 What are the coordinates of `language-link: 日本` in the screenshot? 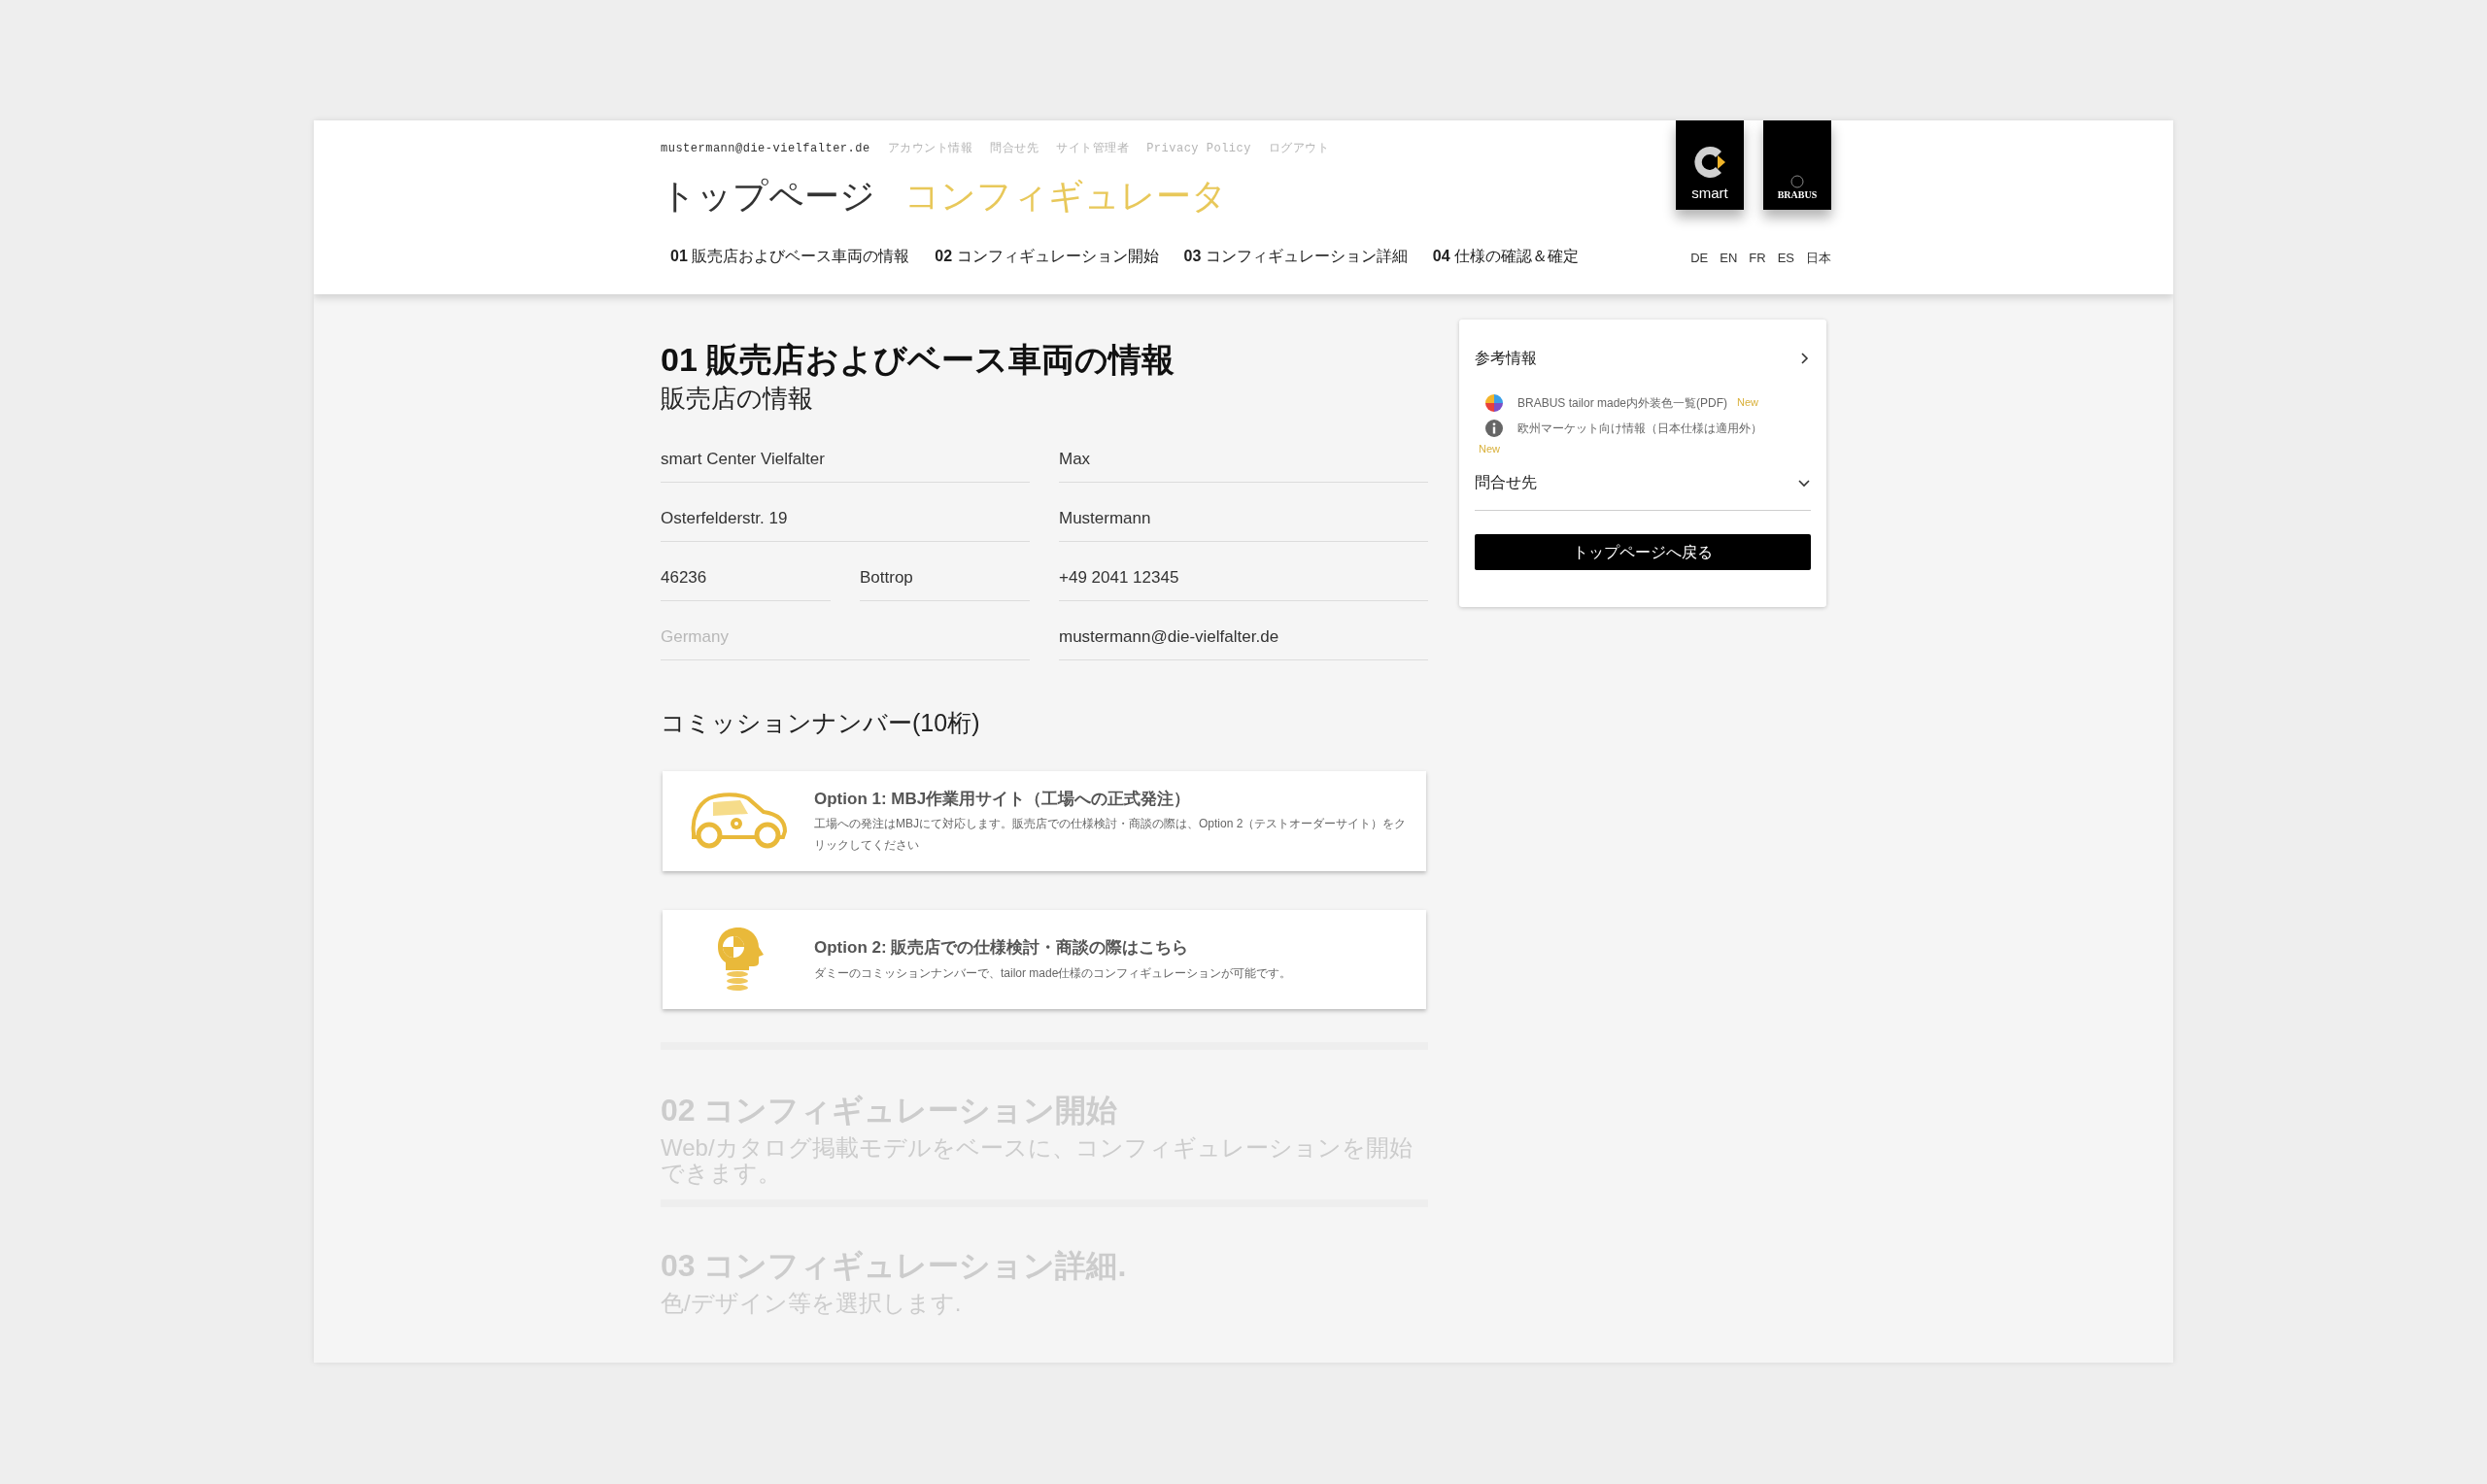 It's located at (1818, 258).